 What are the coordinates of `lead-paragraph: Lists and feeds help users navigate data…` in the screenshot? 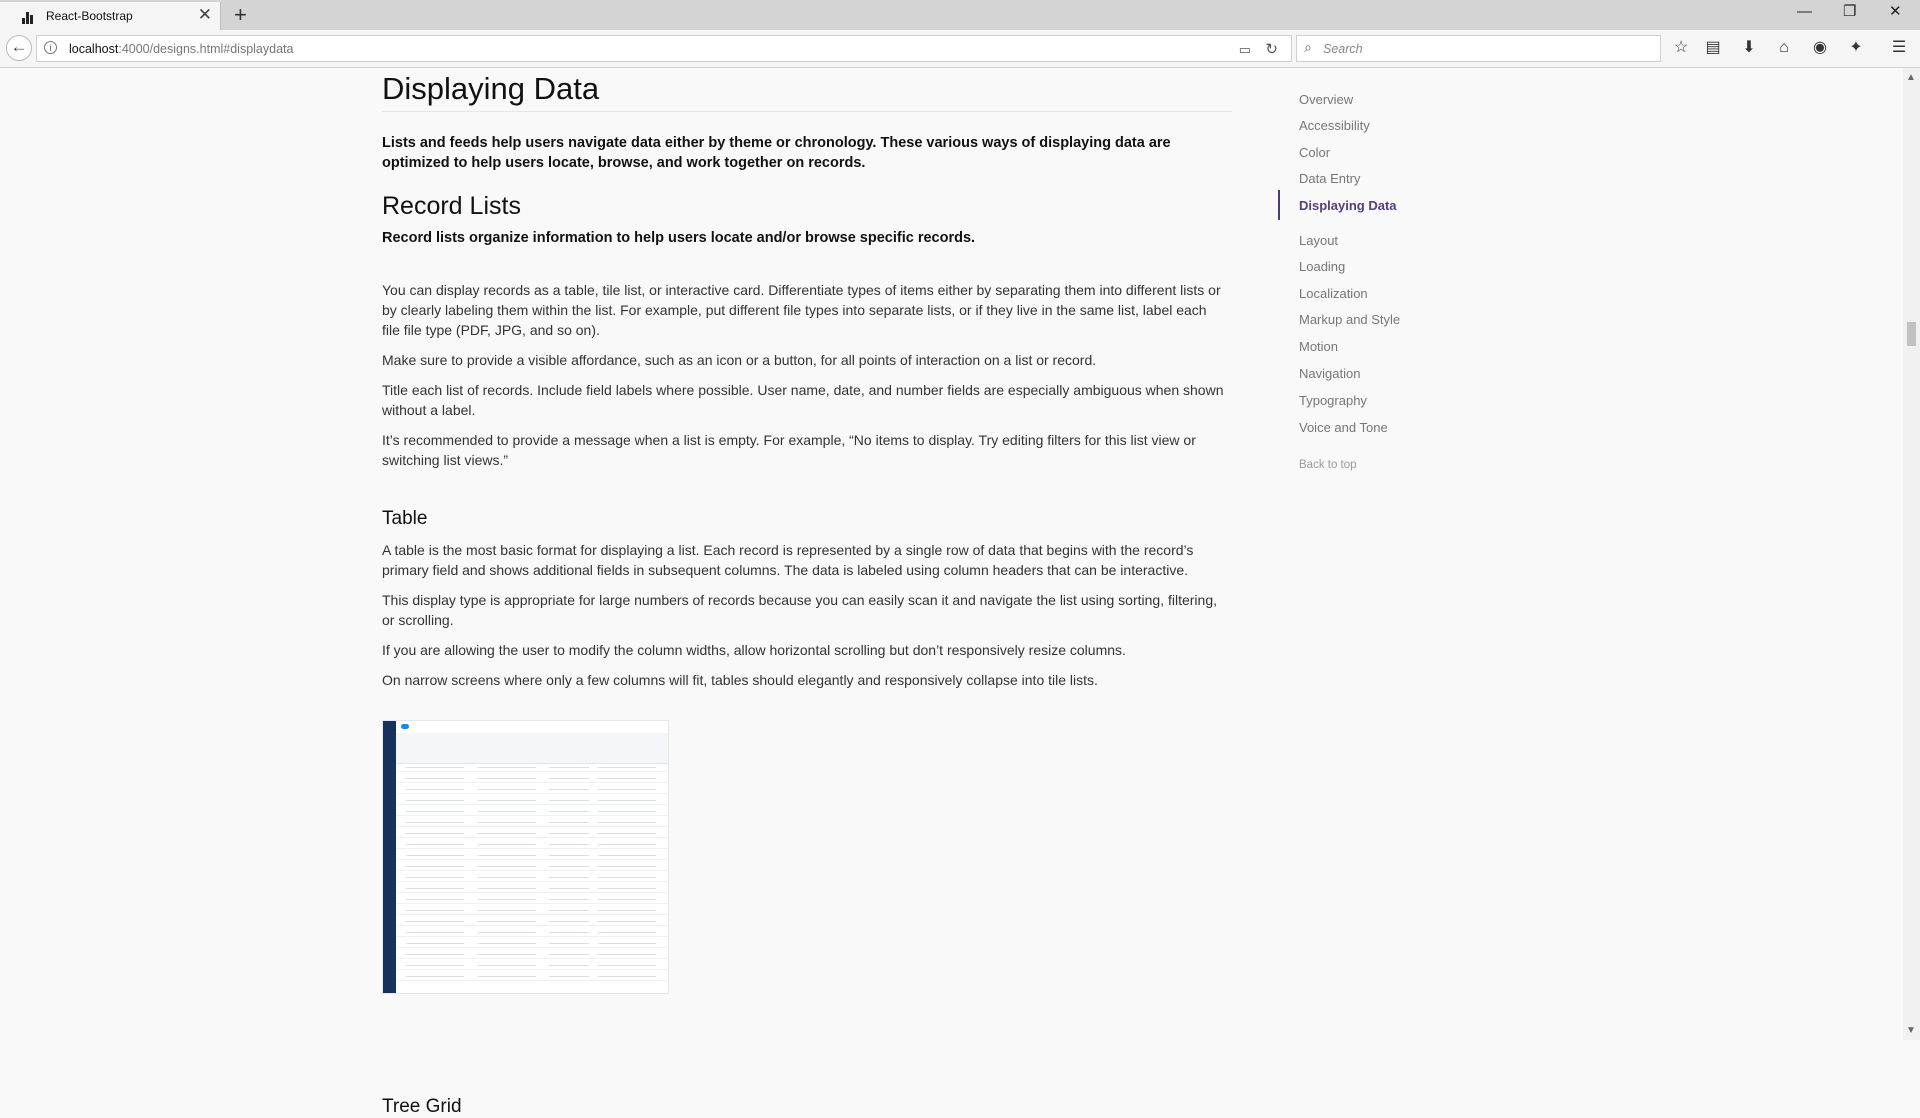 It's located at (776, 153).